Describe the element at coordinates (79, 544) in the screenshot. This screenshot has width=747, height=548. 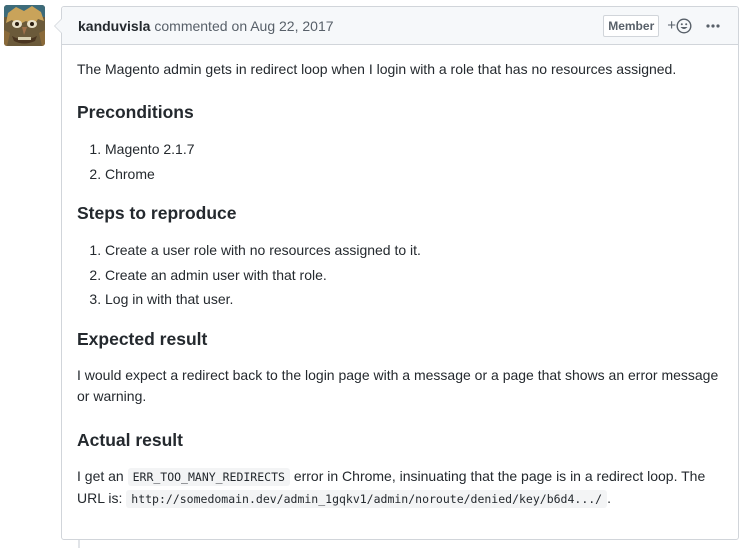
I see `timeline-line` at that location.